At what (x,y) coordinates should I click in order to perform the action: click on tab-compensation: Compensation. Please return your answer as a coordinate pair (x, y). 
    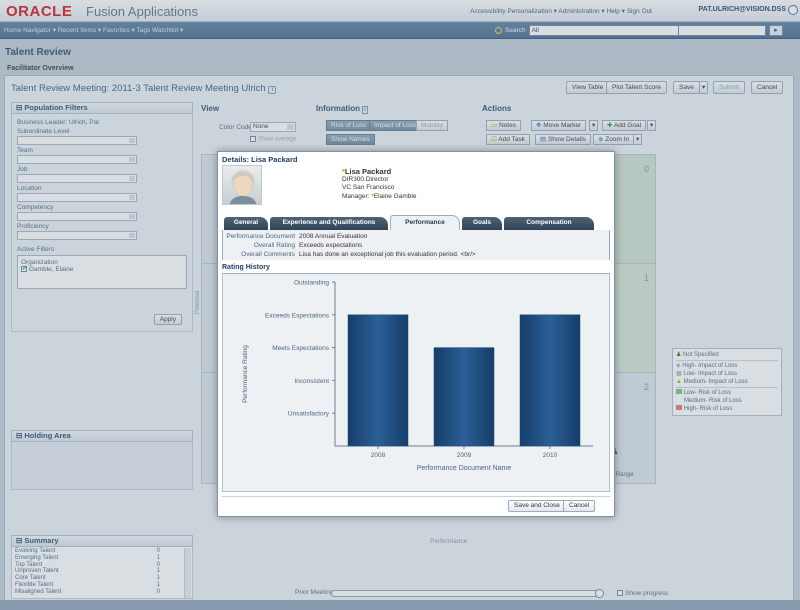
    Looking at the image, I should click on (549, 223).